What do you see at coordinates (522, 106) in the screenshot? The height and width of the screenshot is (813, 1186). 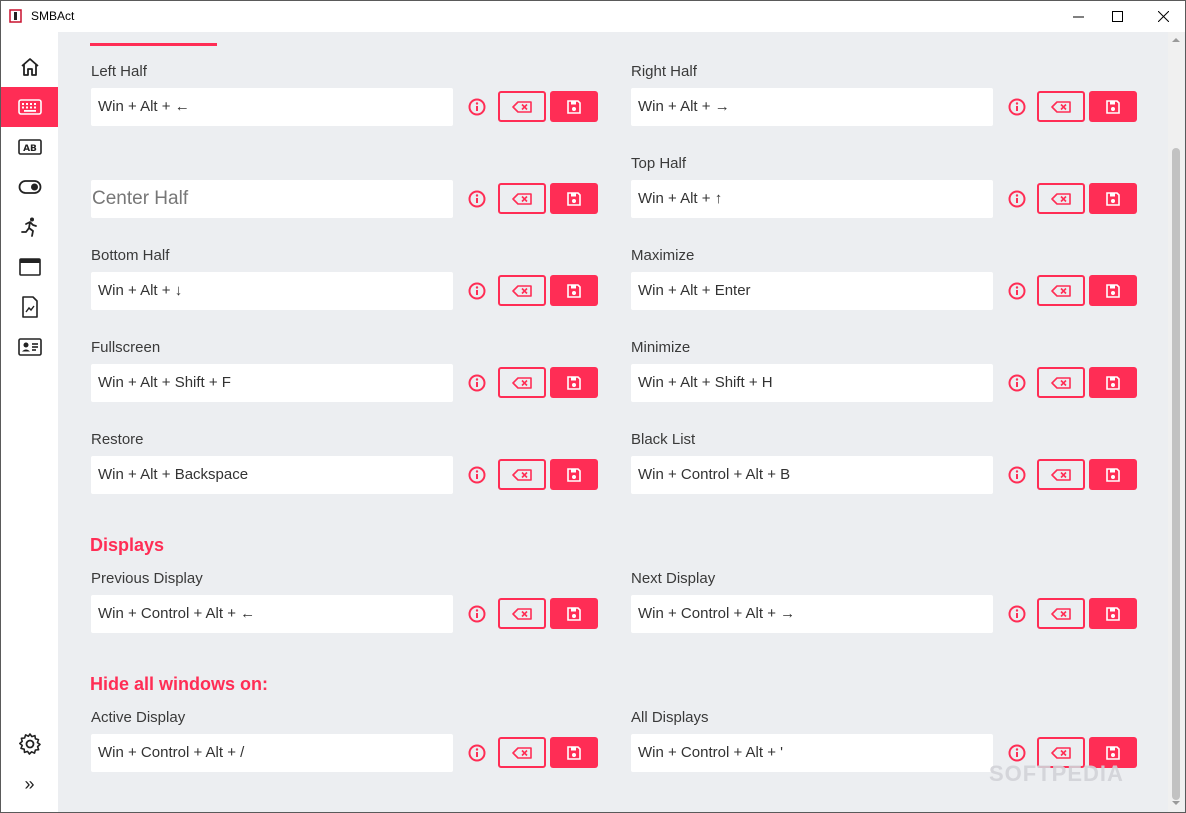 I see `left-half-clear-button` at bounding box center [522, 106].